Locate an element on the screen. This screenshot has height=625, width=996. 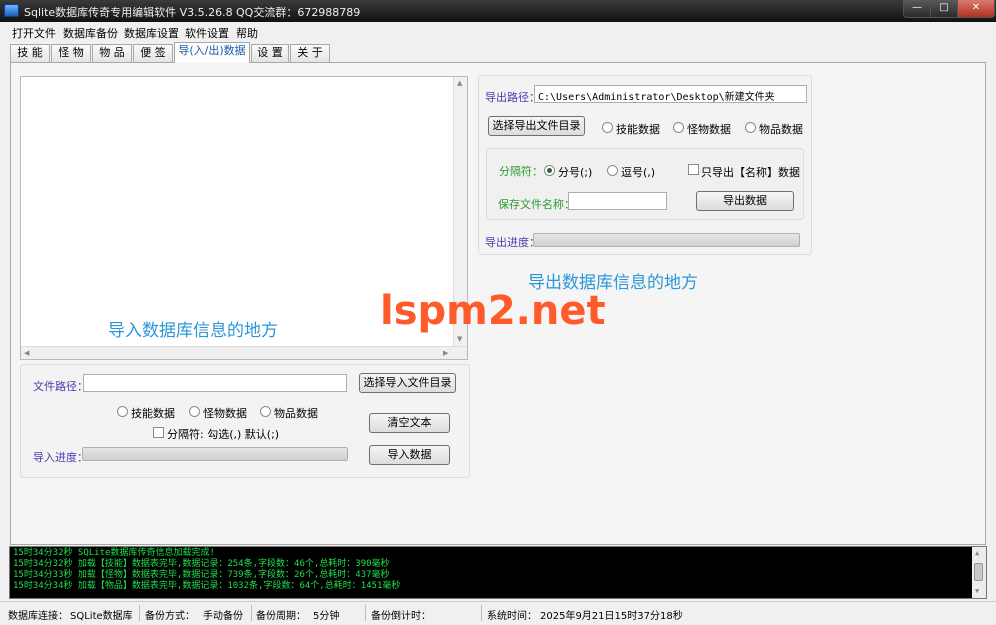
export-radio-item-label: 物品数据 is located at coordinates (781, 129).